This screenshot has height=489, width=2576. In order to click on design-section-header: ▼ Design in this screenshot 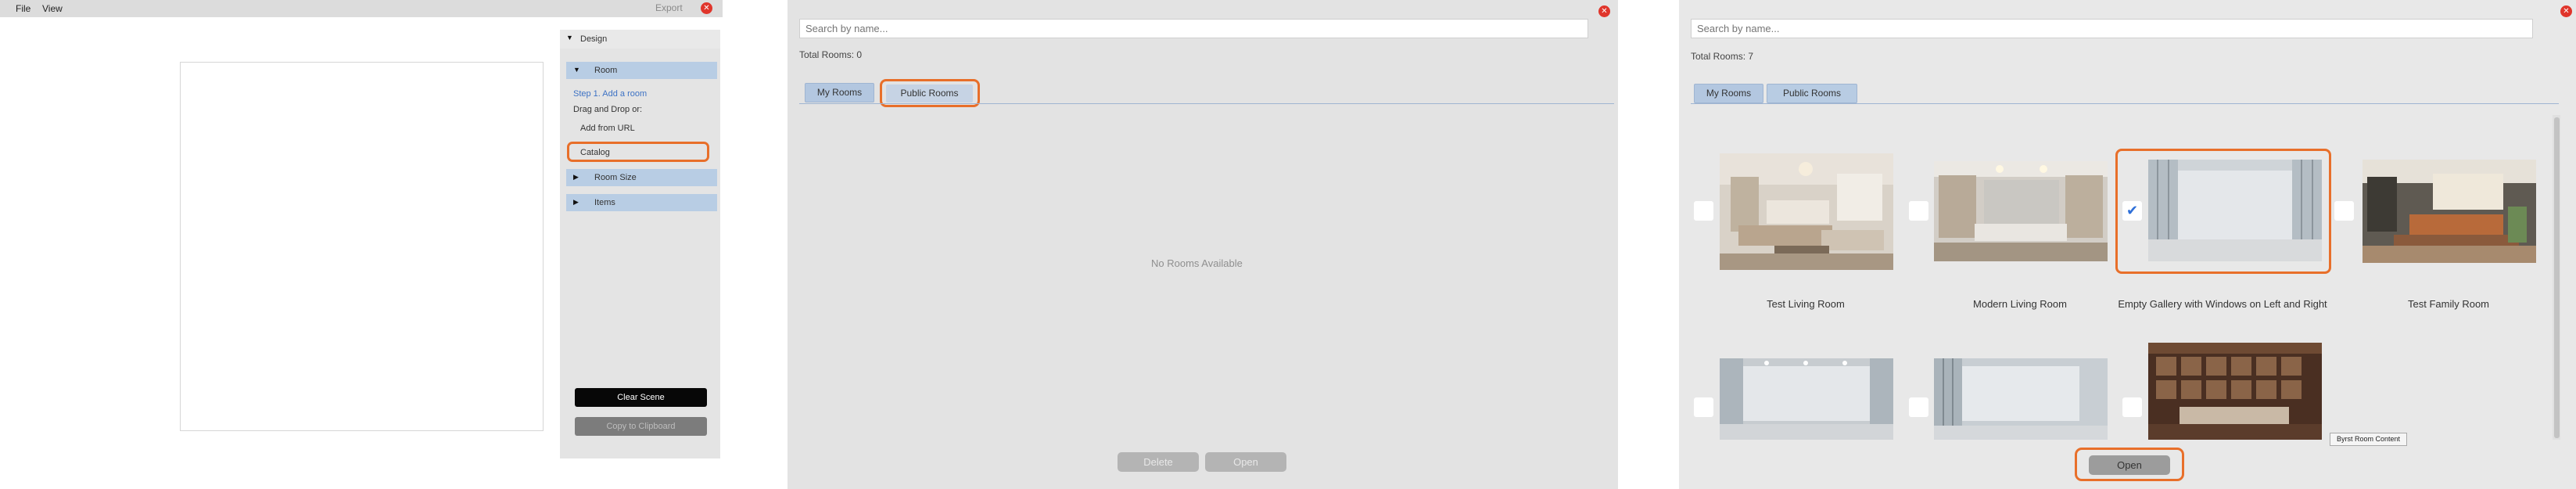, I will do `click(640, 39)`.